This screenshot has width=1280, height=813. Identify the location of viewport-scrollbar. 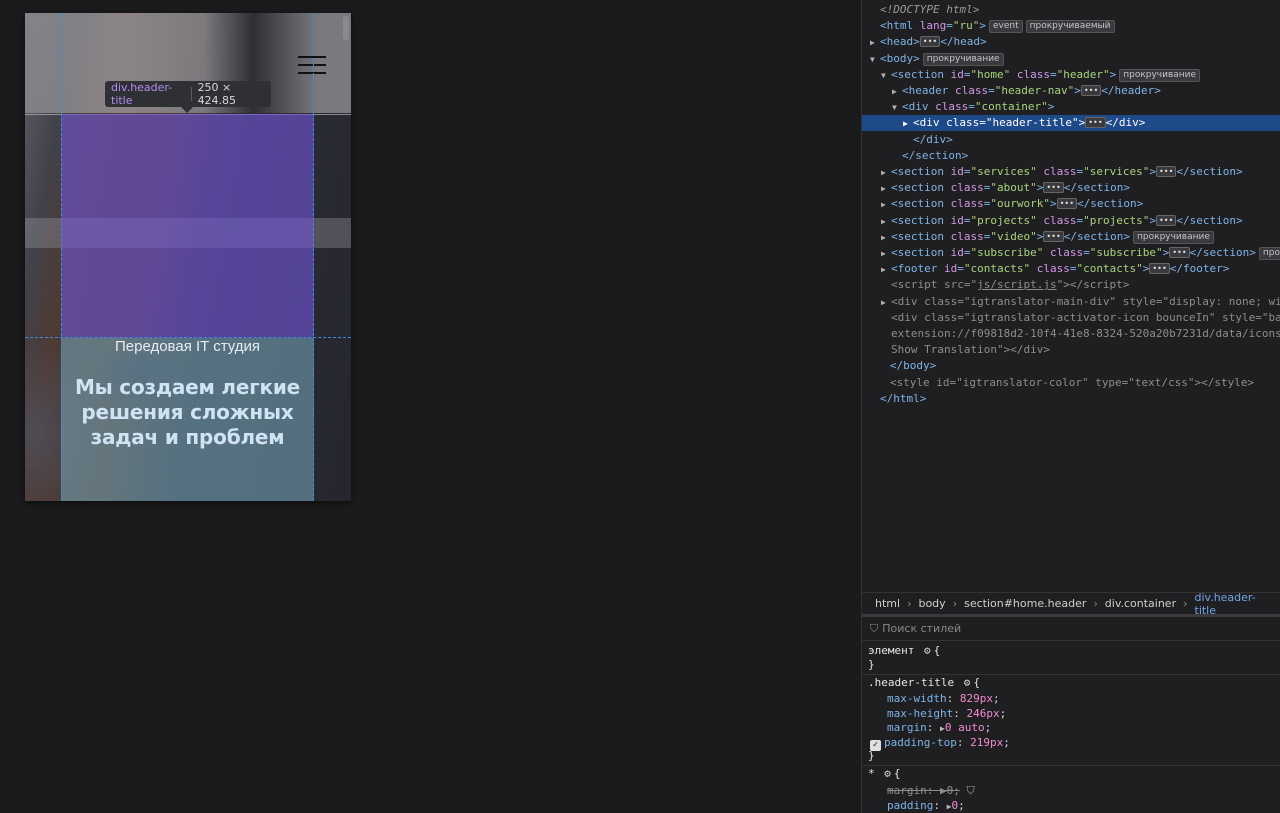
(346, 28).